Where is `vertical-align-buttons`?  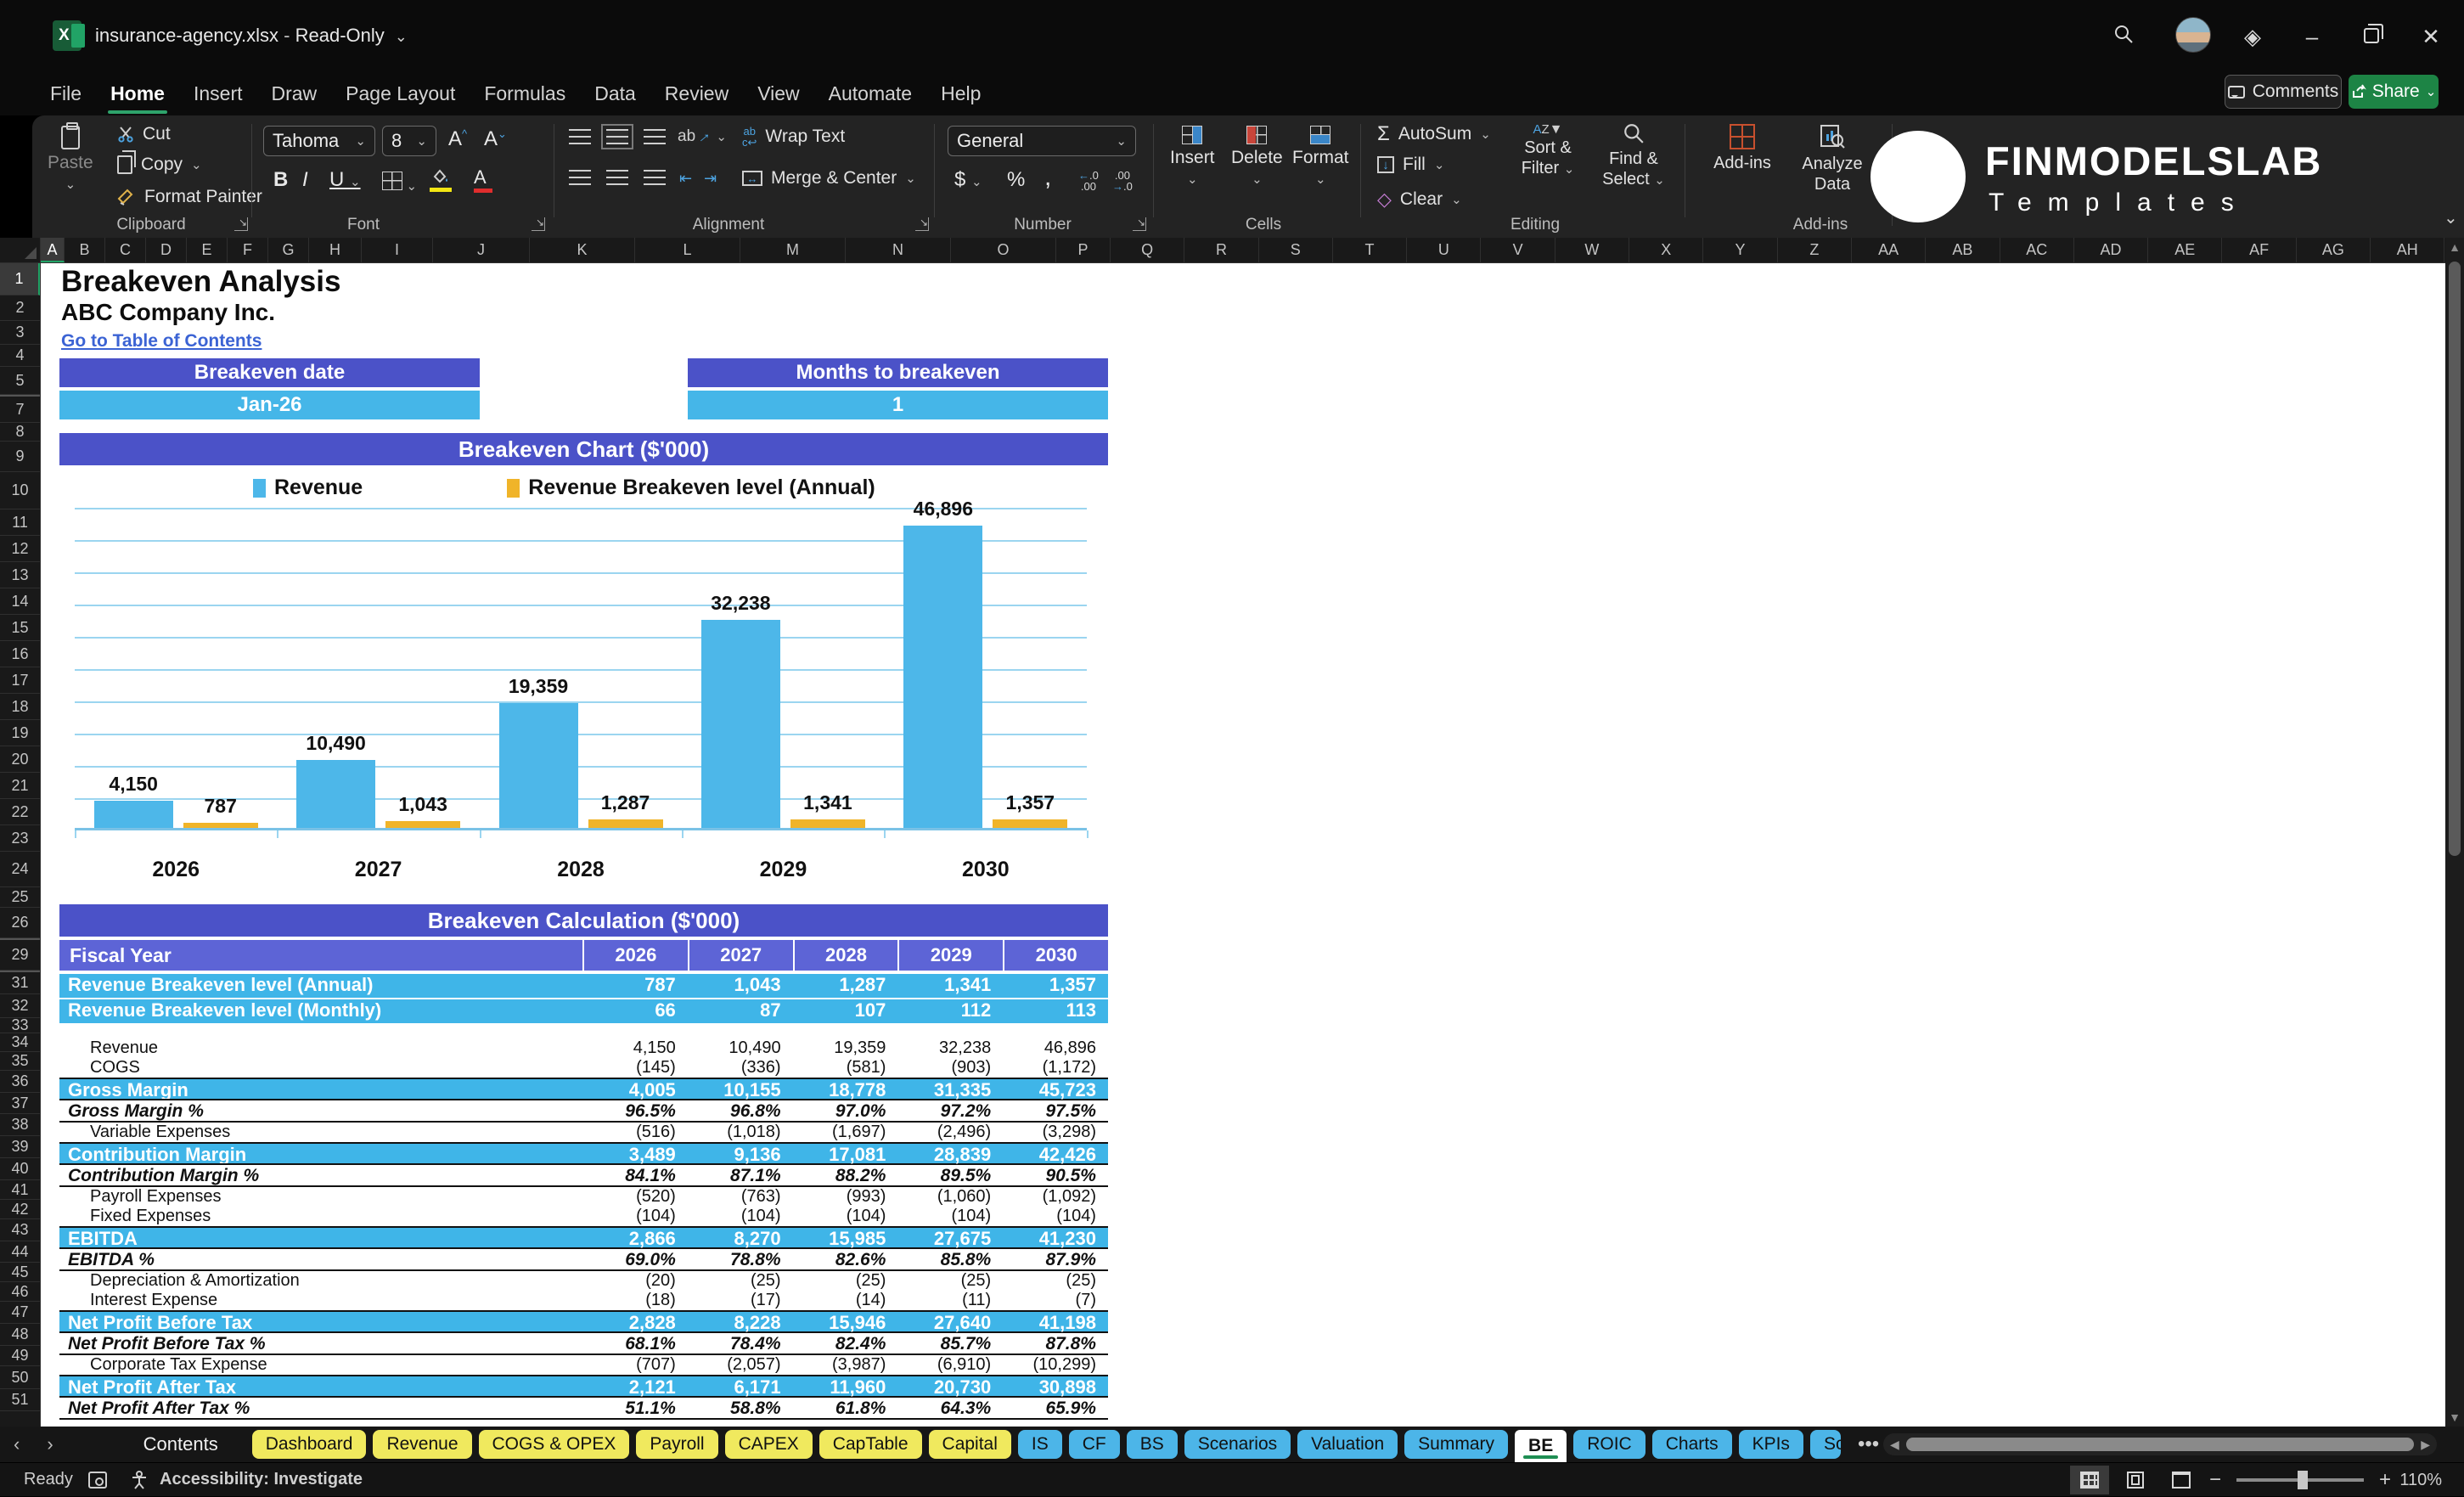 vertical-align-buttons is located at coordinates (617, 136).